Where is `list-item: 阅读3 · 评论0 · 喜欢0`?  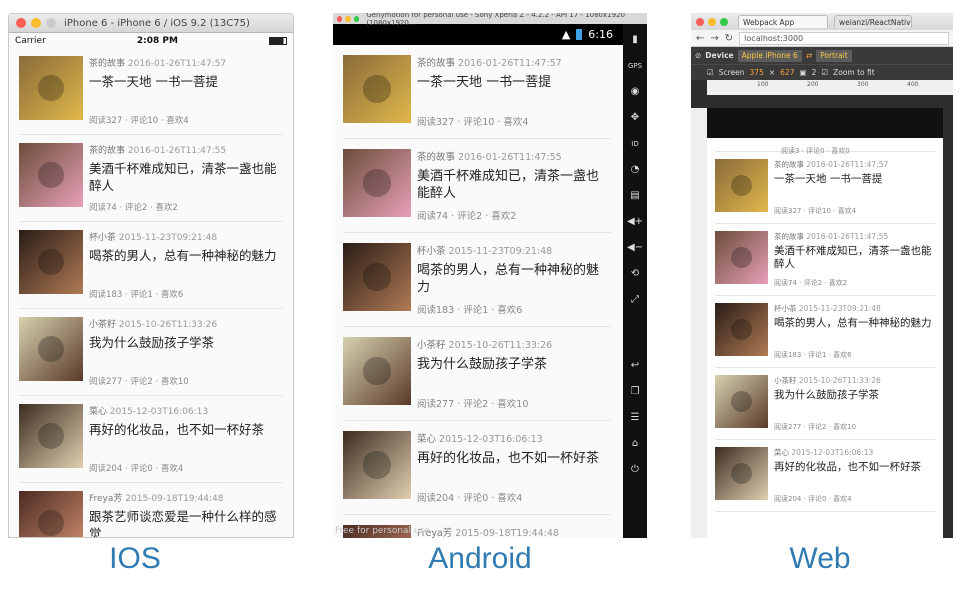
list-item: 阅读3 · 评论0 · 喜欢0 is located at coordinates (825, 146).